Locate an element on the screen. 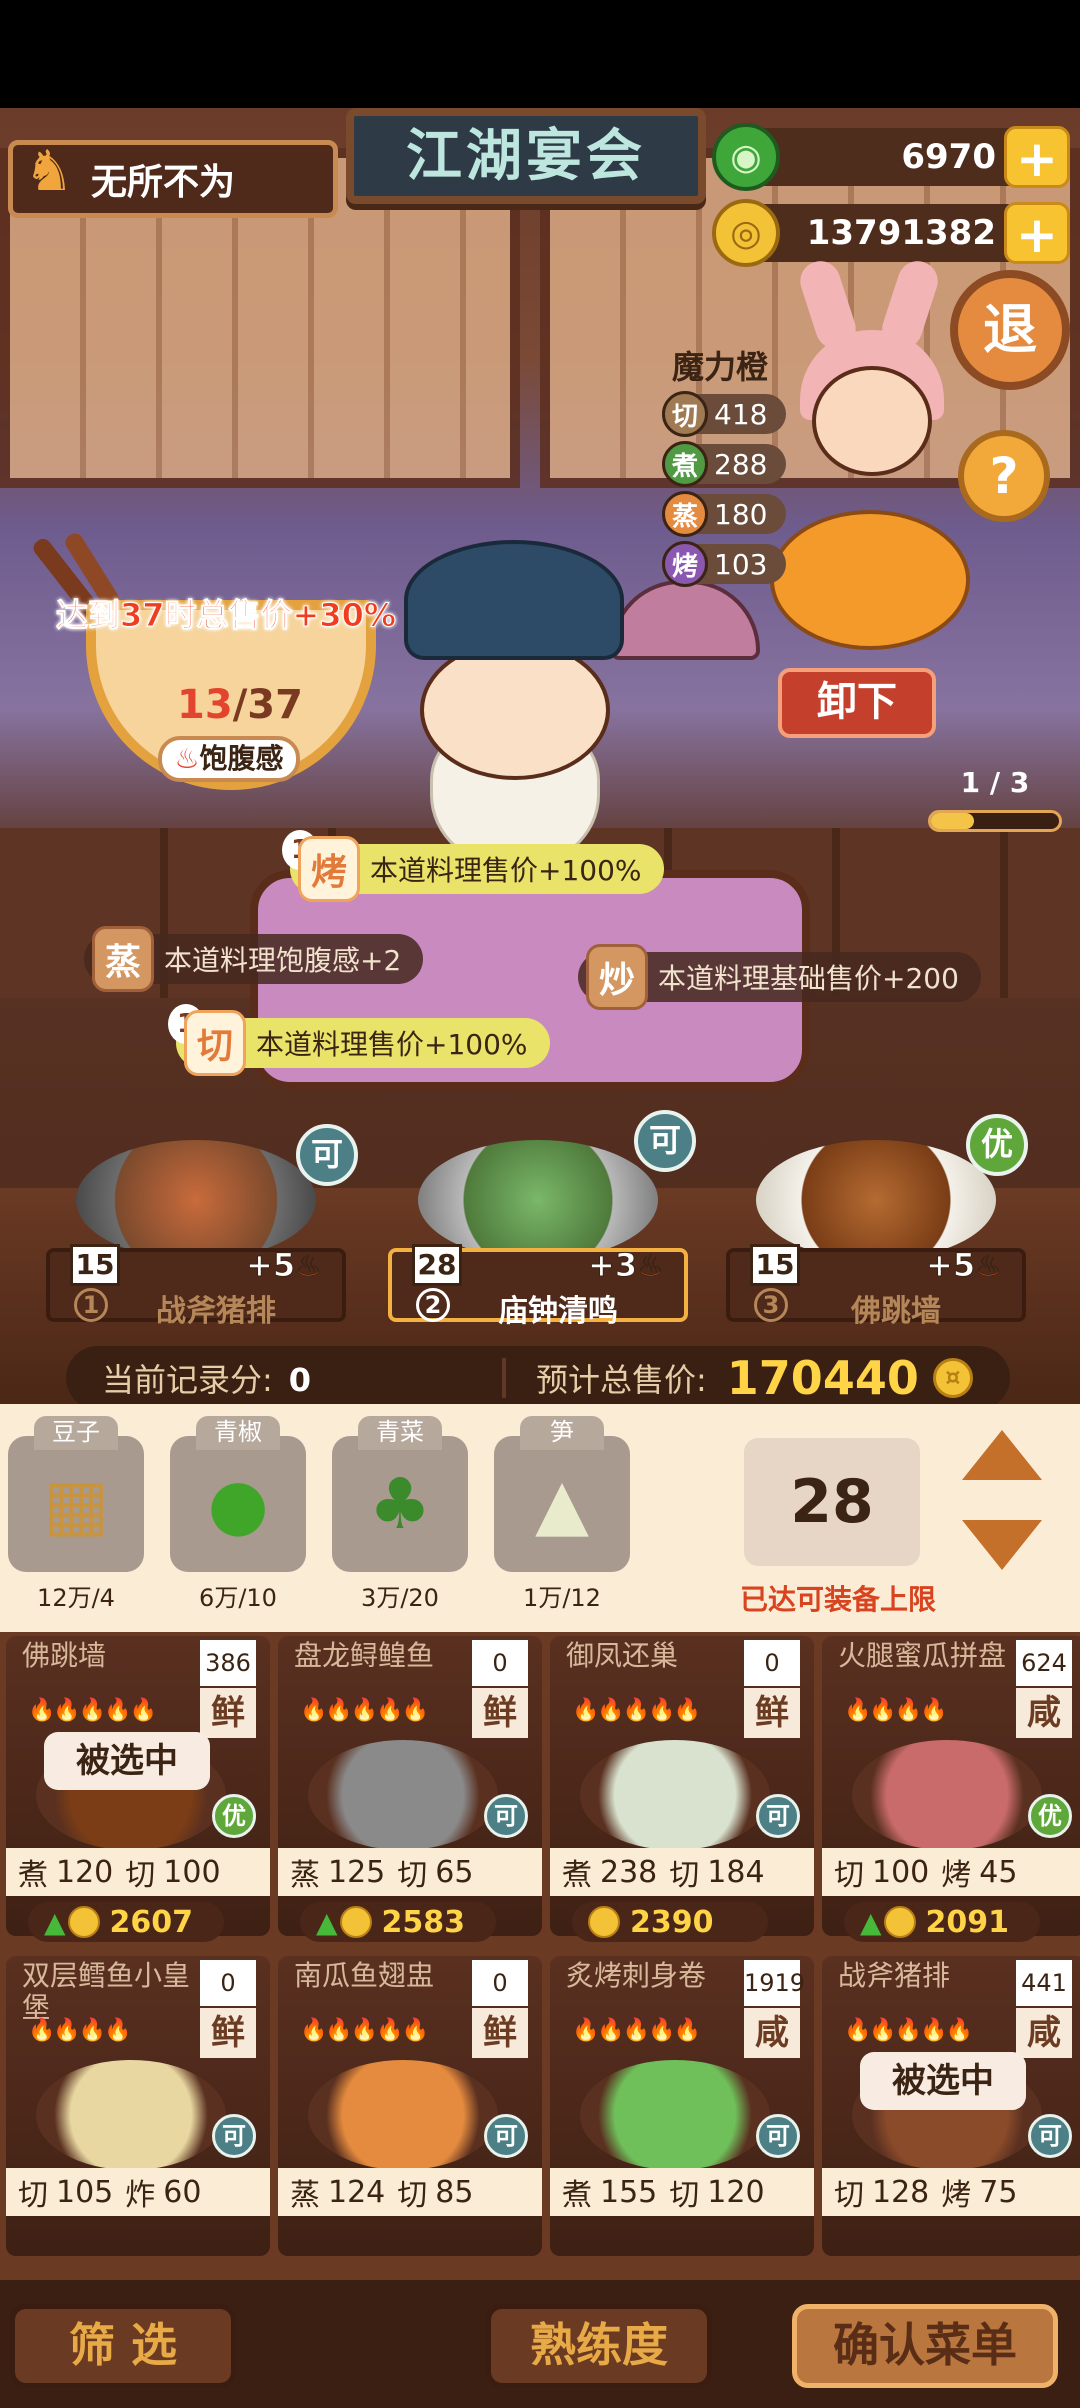  player-name: 无所不为 is located at coordinates (163, 182).